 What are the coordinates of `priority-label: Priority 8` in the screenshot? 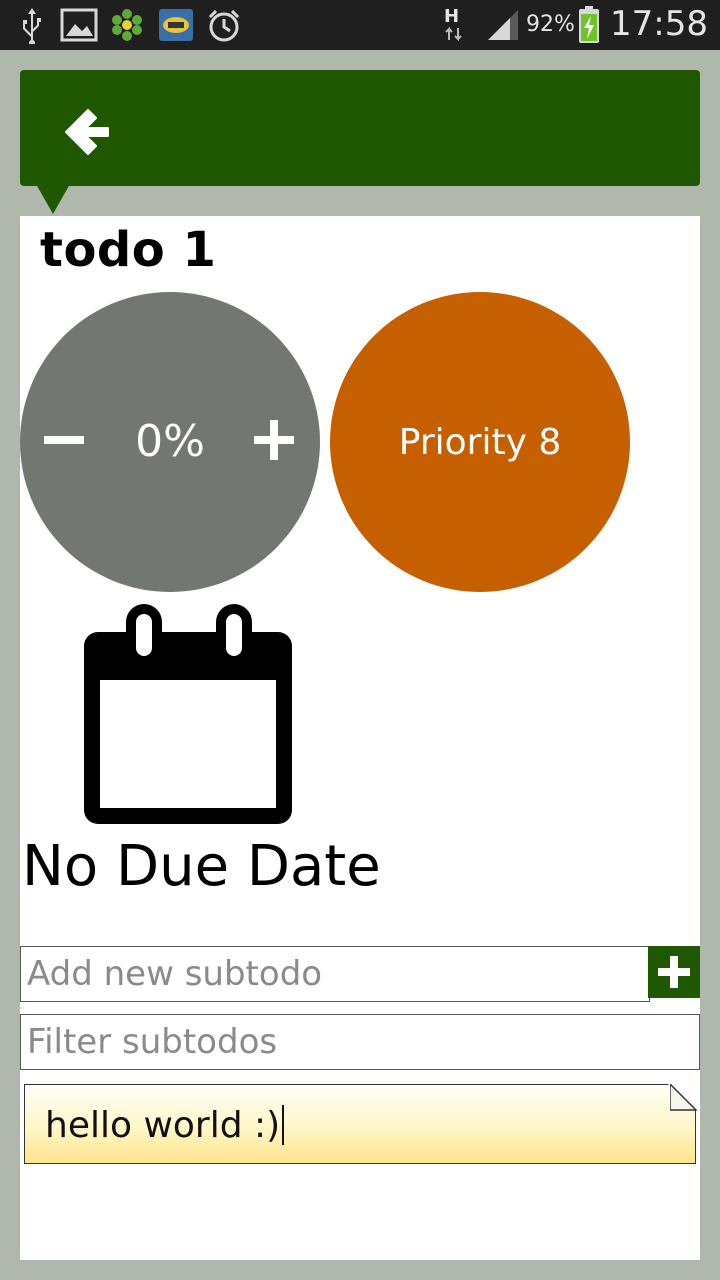 It's located at (480, 442).